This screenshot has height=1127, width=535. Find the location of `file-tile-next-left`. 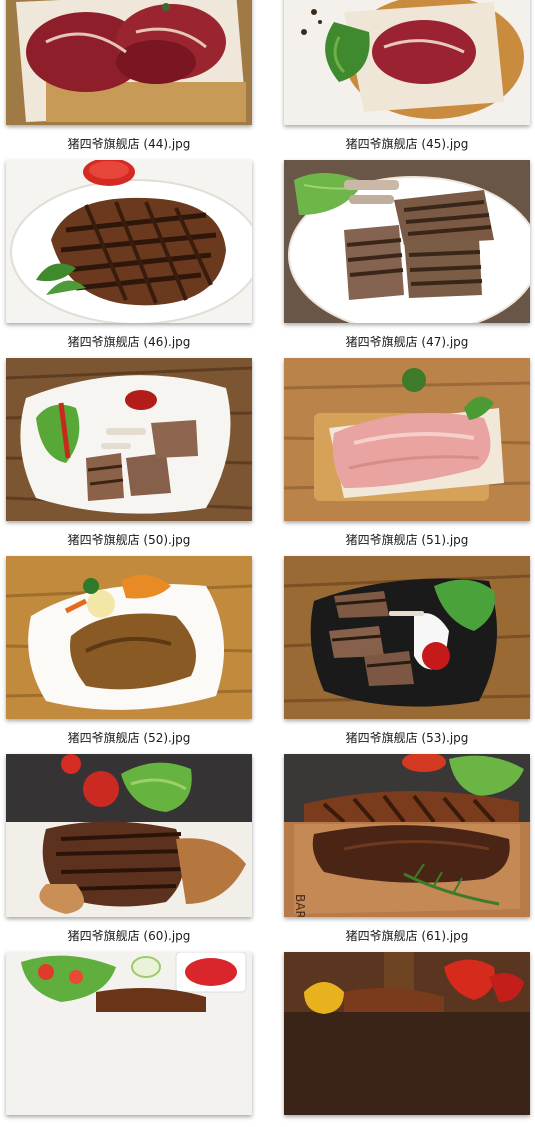

file-tile-next-left is located at coordinates (129, 1039).